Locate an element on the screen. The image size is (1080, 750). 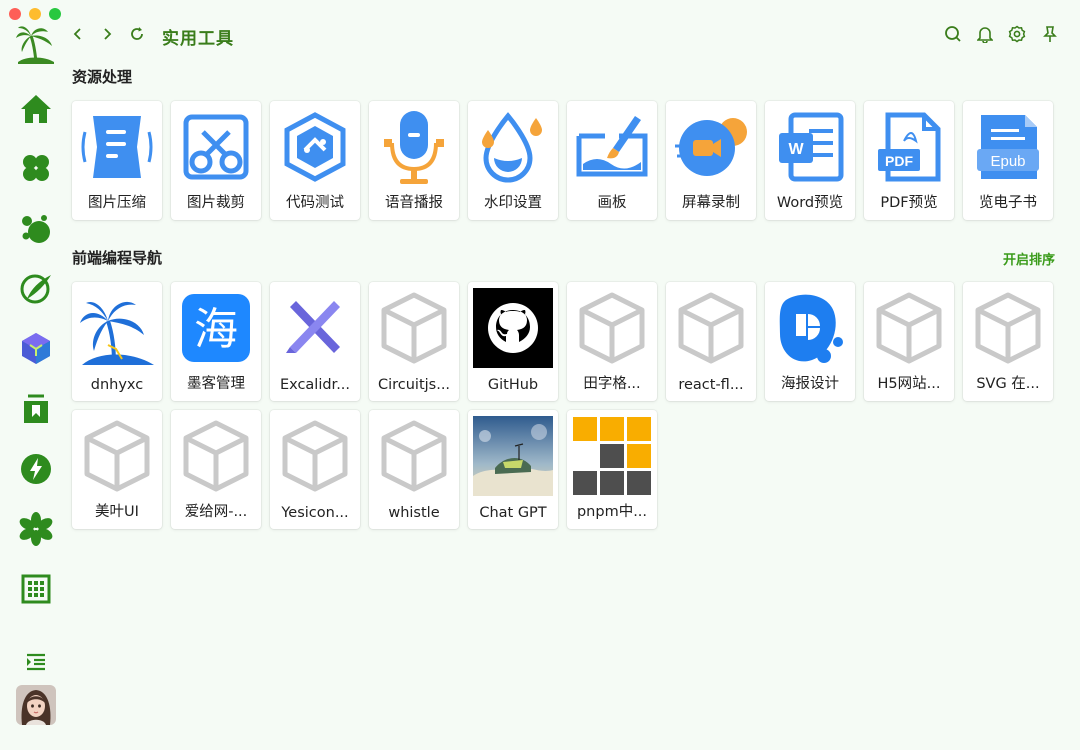
palm-logo-icon is located at coordinates (117, 328).